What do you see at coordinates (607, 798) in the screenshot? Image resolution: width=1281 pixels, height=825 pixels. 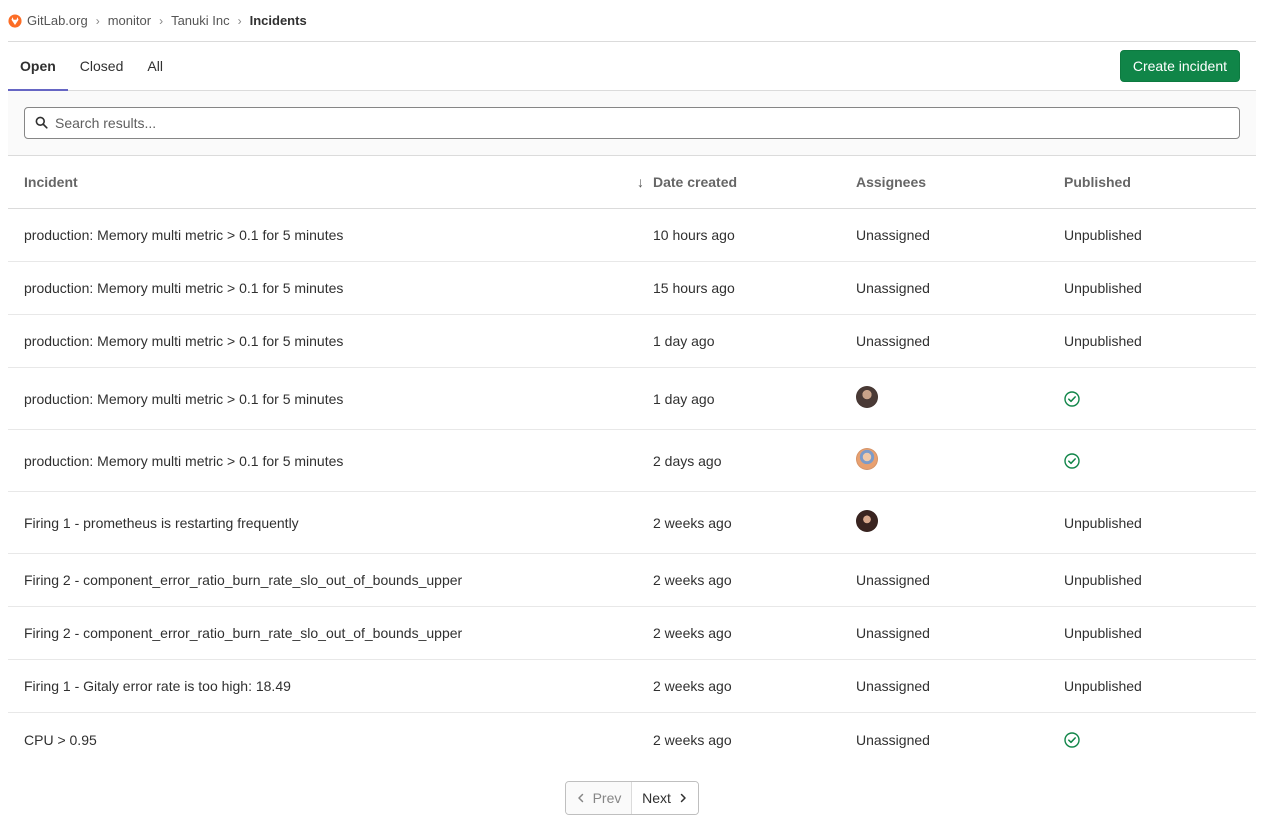 I see `prev-label: Prev` at bounding box center [607, 798].